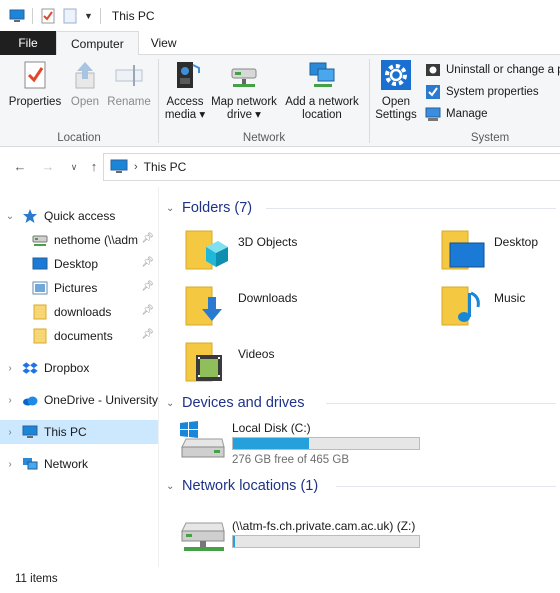  Describe the element at coordinates (133, 15) in the screenshot. I see `window-title: This PC` at that location.